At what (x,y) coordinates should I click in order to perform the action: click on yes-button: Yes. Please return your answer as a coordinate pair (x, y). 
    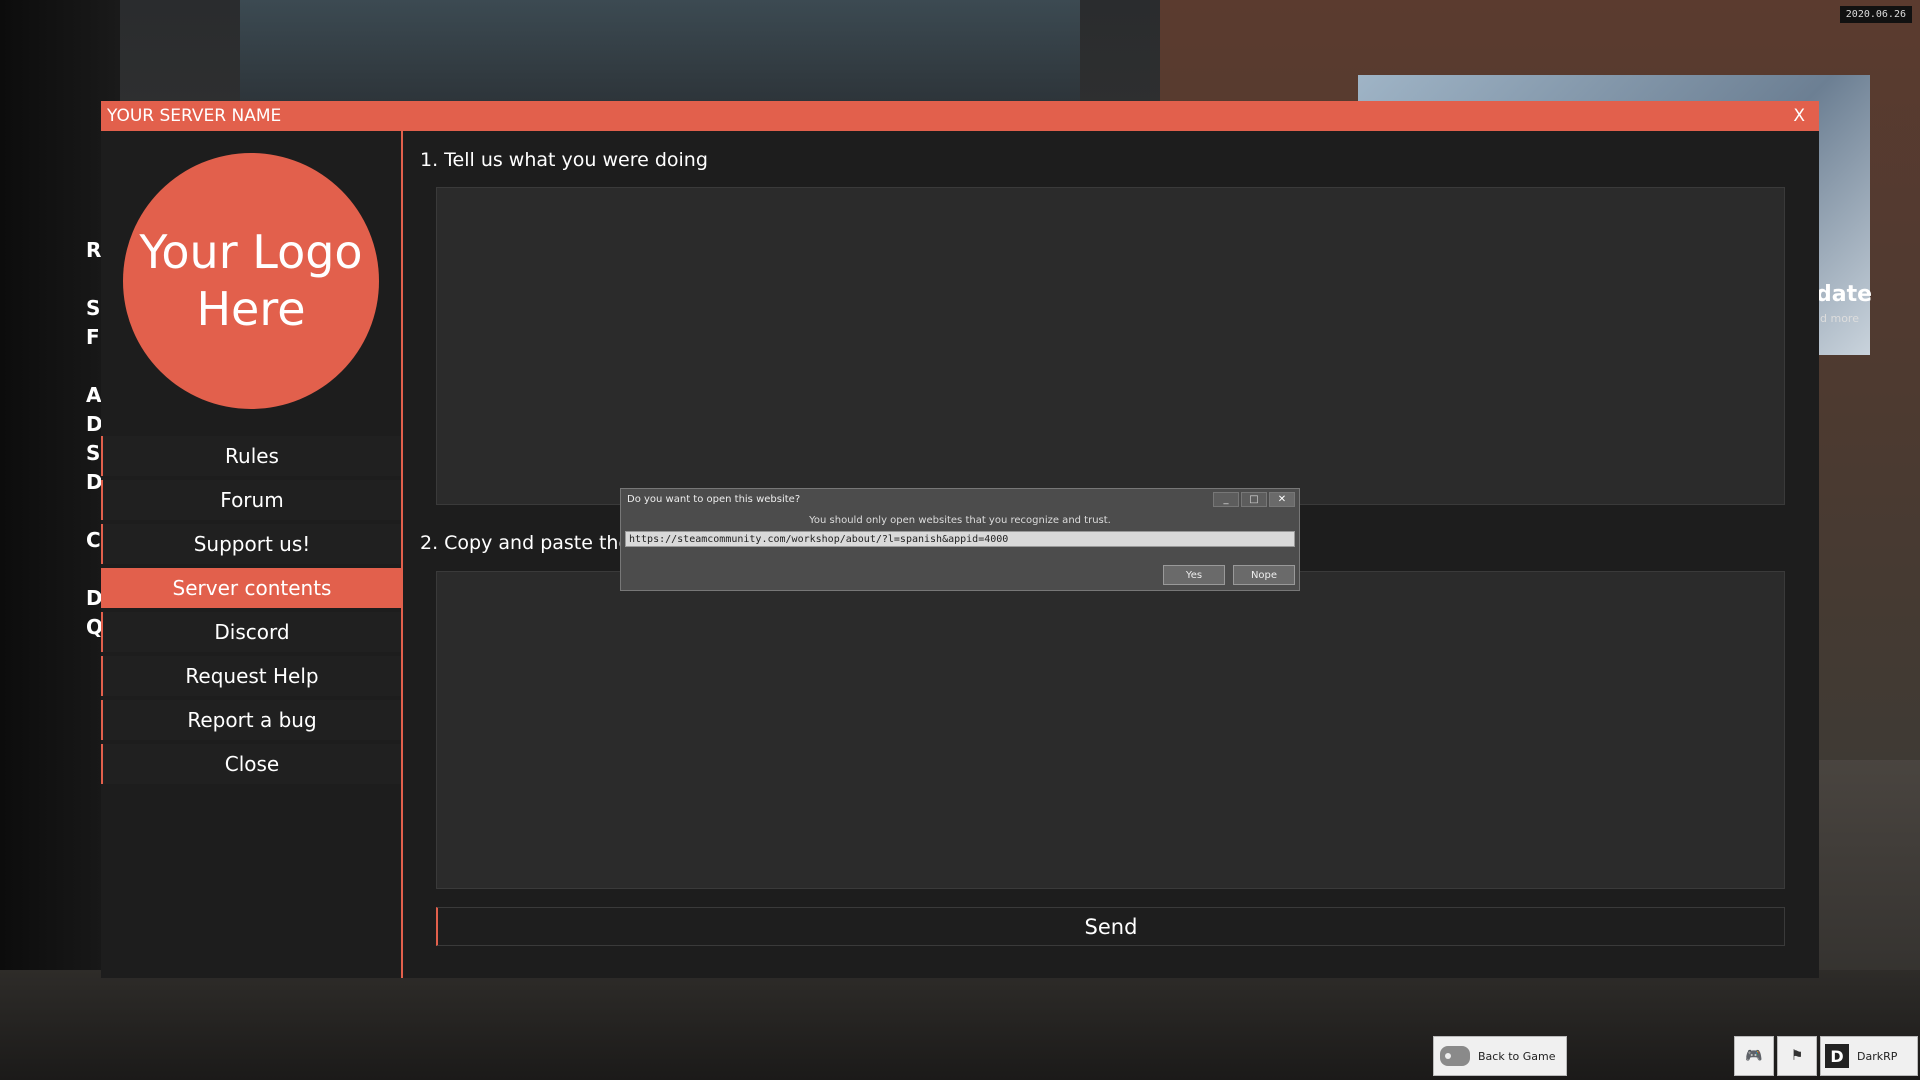
    Looking at the image, I should click on (1194, 575).